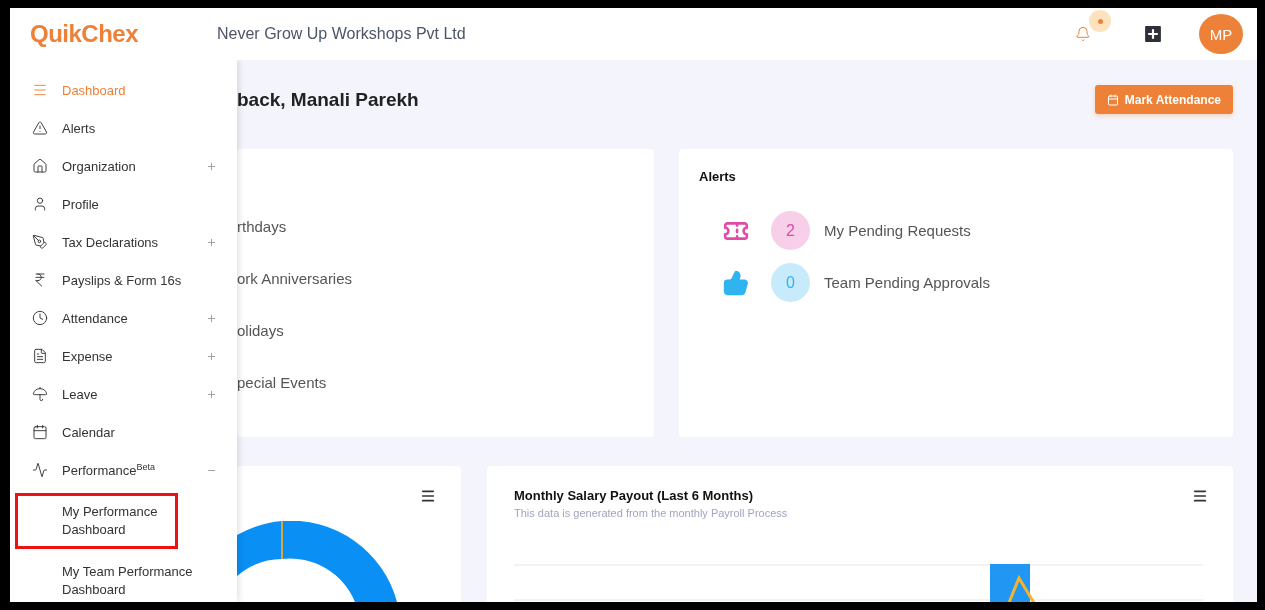  I want to click on sidebar-item: Calendar, so click(123, 432).